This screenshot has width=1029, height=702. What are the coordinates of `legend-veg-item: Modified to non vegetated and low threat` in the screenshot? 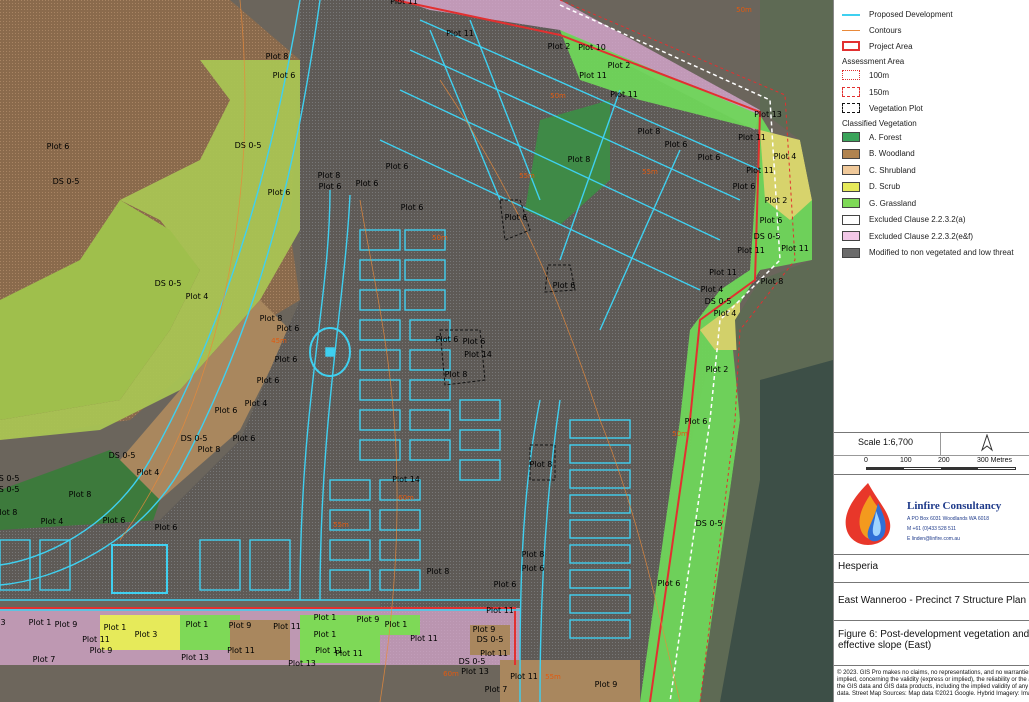 It's located at (928, 253).